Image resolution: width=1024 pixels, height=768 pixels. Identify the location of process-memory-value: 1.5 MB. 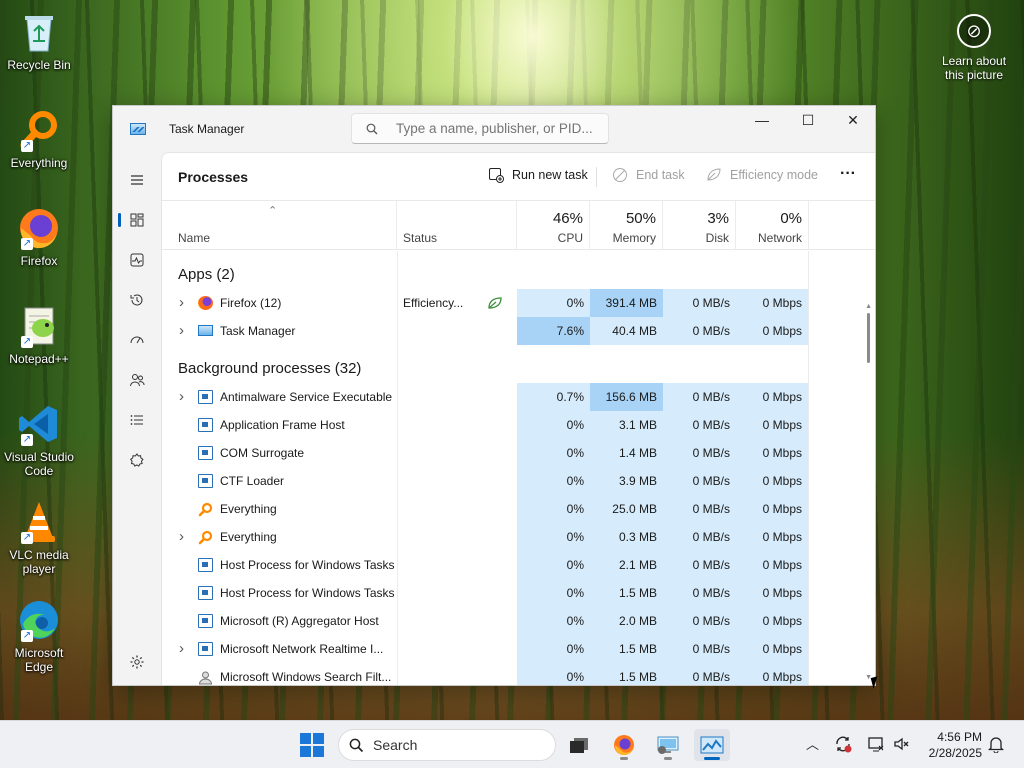
(626, 649).